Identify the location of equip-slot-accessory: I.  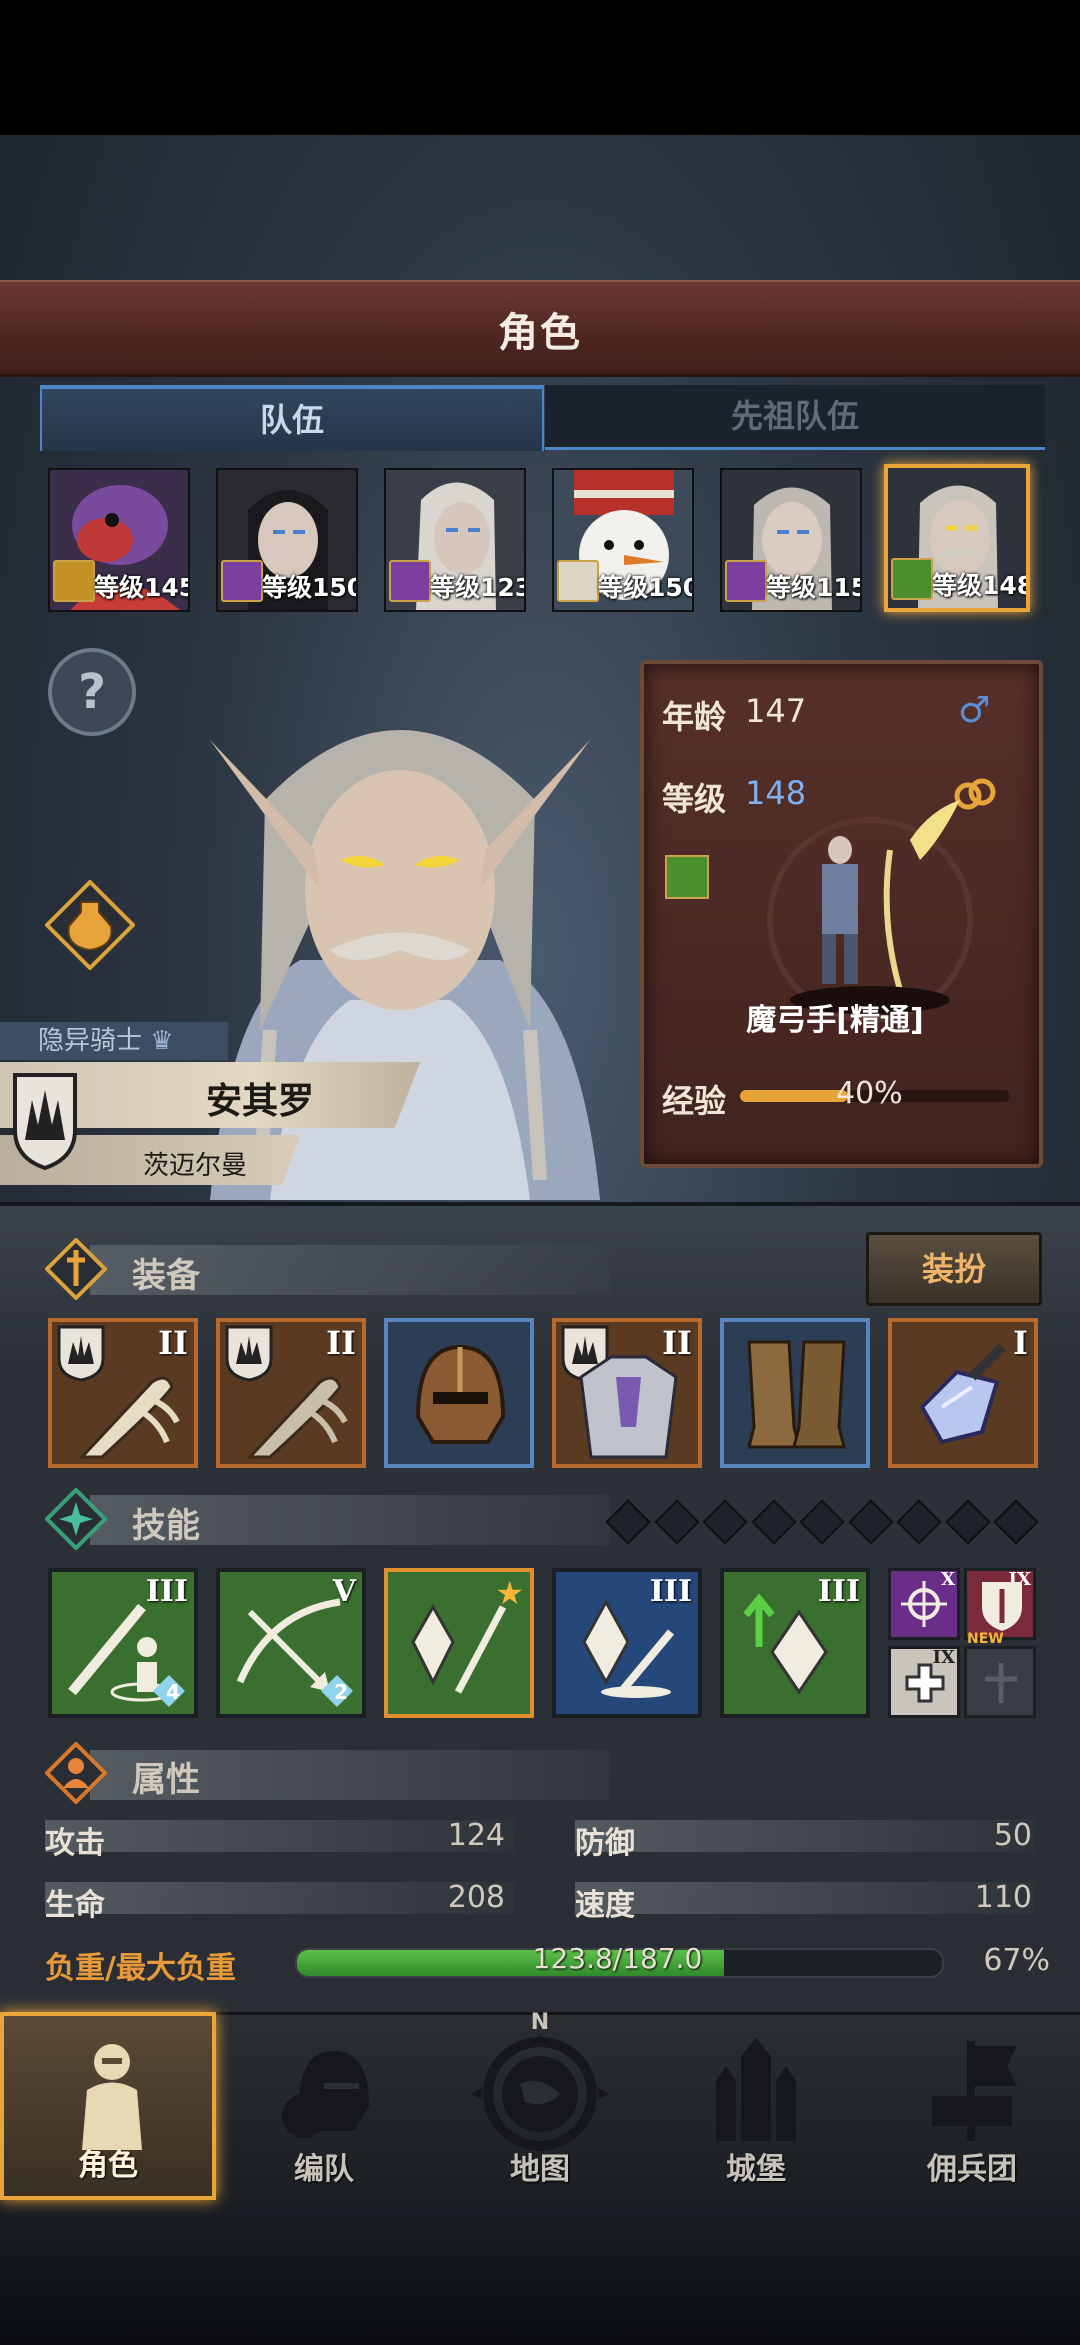
(963, 1393).